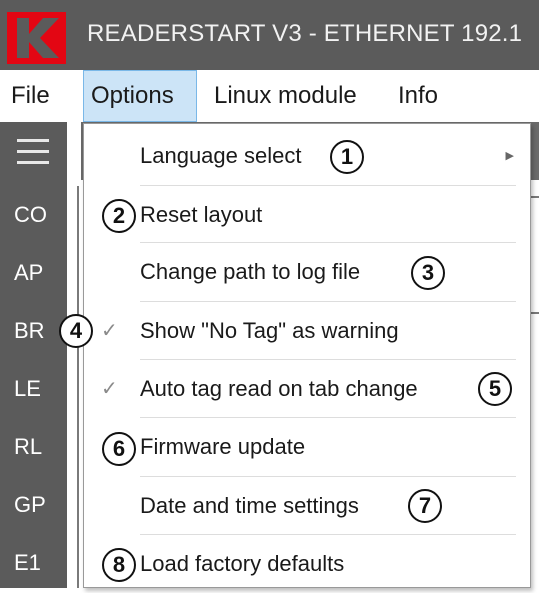  Describe the element at coordinates (76, 331) in the screenshot. I see `callout-4: 4` at that location.